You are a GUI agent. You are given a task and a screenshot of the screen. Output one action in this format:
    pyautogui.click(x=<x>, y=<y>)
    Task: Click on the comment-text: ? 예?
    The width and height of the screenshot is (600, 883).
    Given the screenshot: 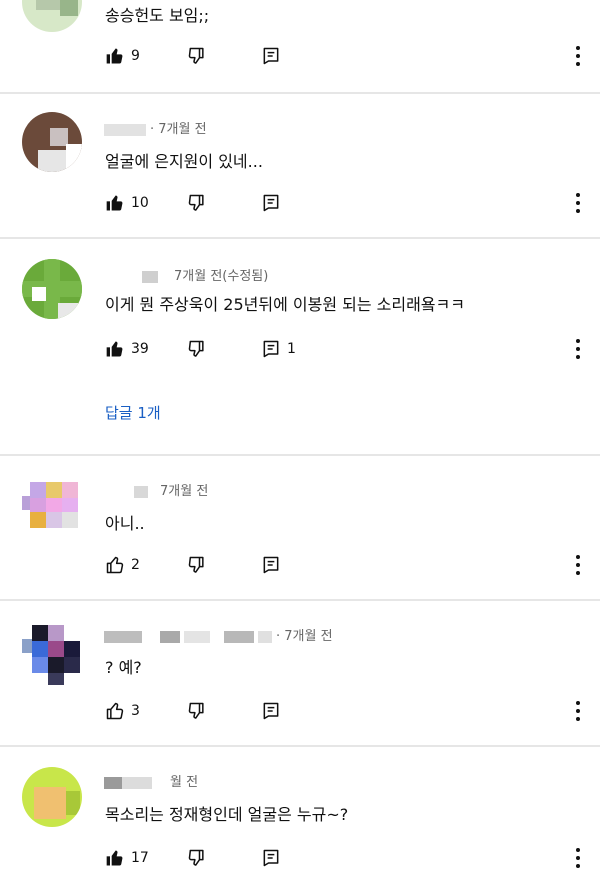 What is the action you would take?
    pyautogui.click(x=123, y=667)
    